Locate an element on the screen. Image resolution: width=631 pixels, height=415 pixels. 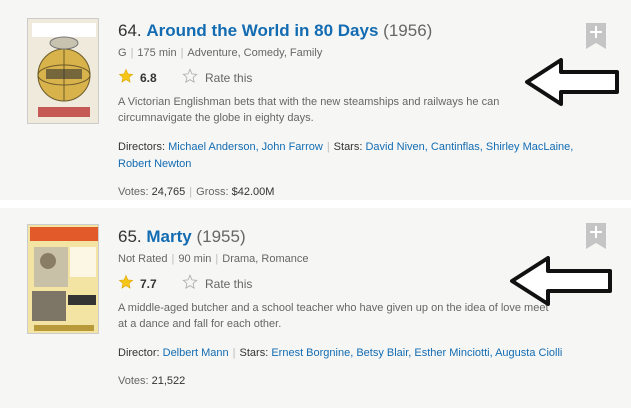
votes-count: 24,765 is located at coordinates (168, 192).